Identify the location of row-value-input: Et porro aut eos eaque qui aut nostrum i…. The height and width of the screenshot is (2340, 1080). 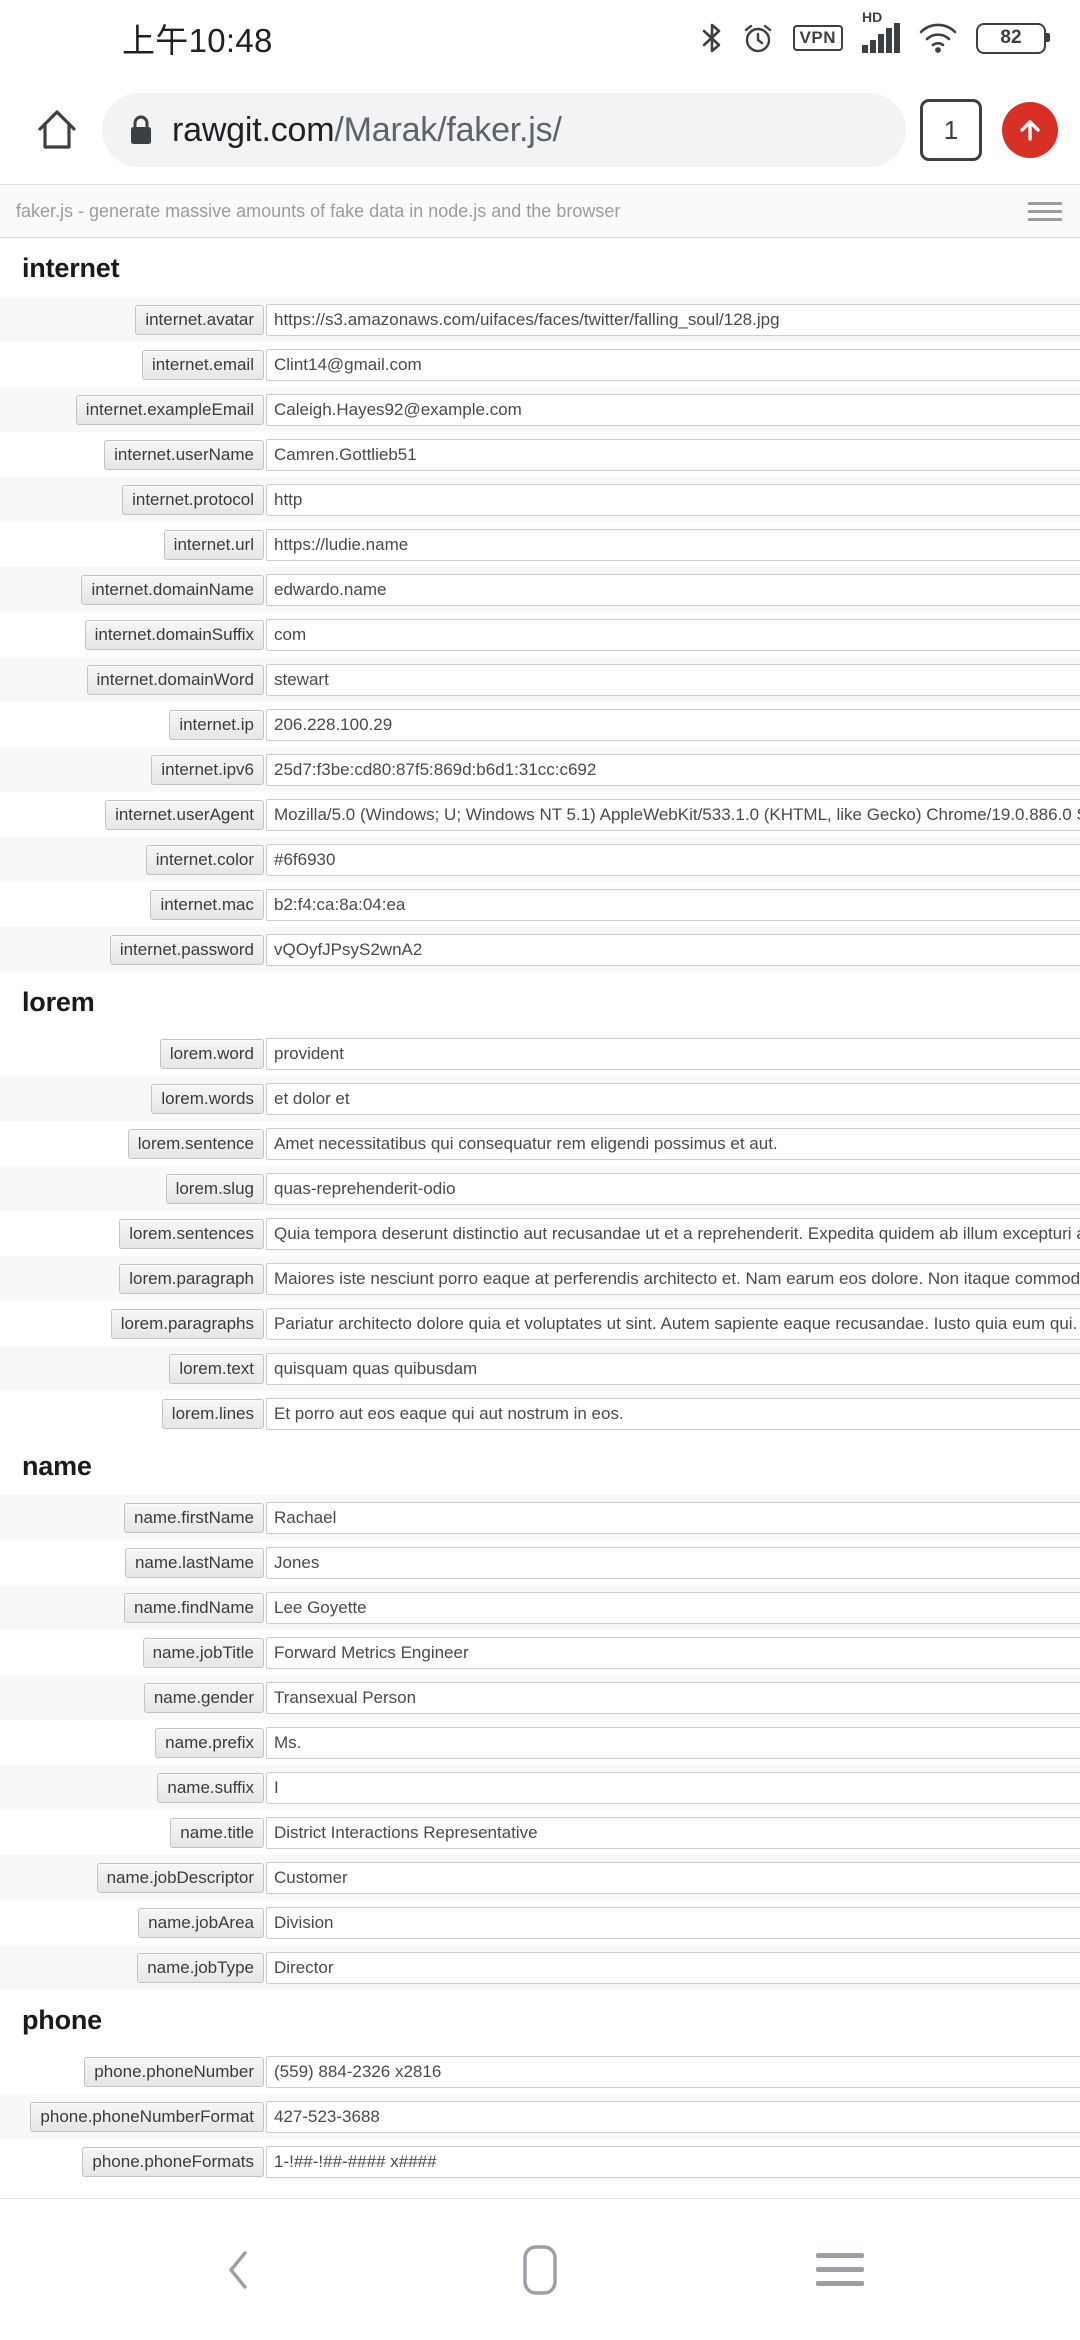
(673, 1413).